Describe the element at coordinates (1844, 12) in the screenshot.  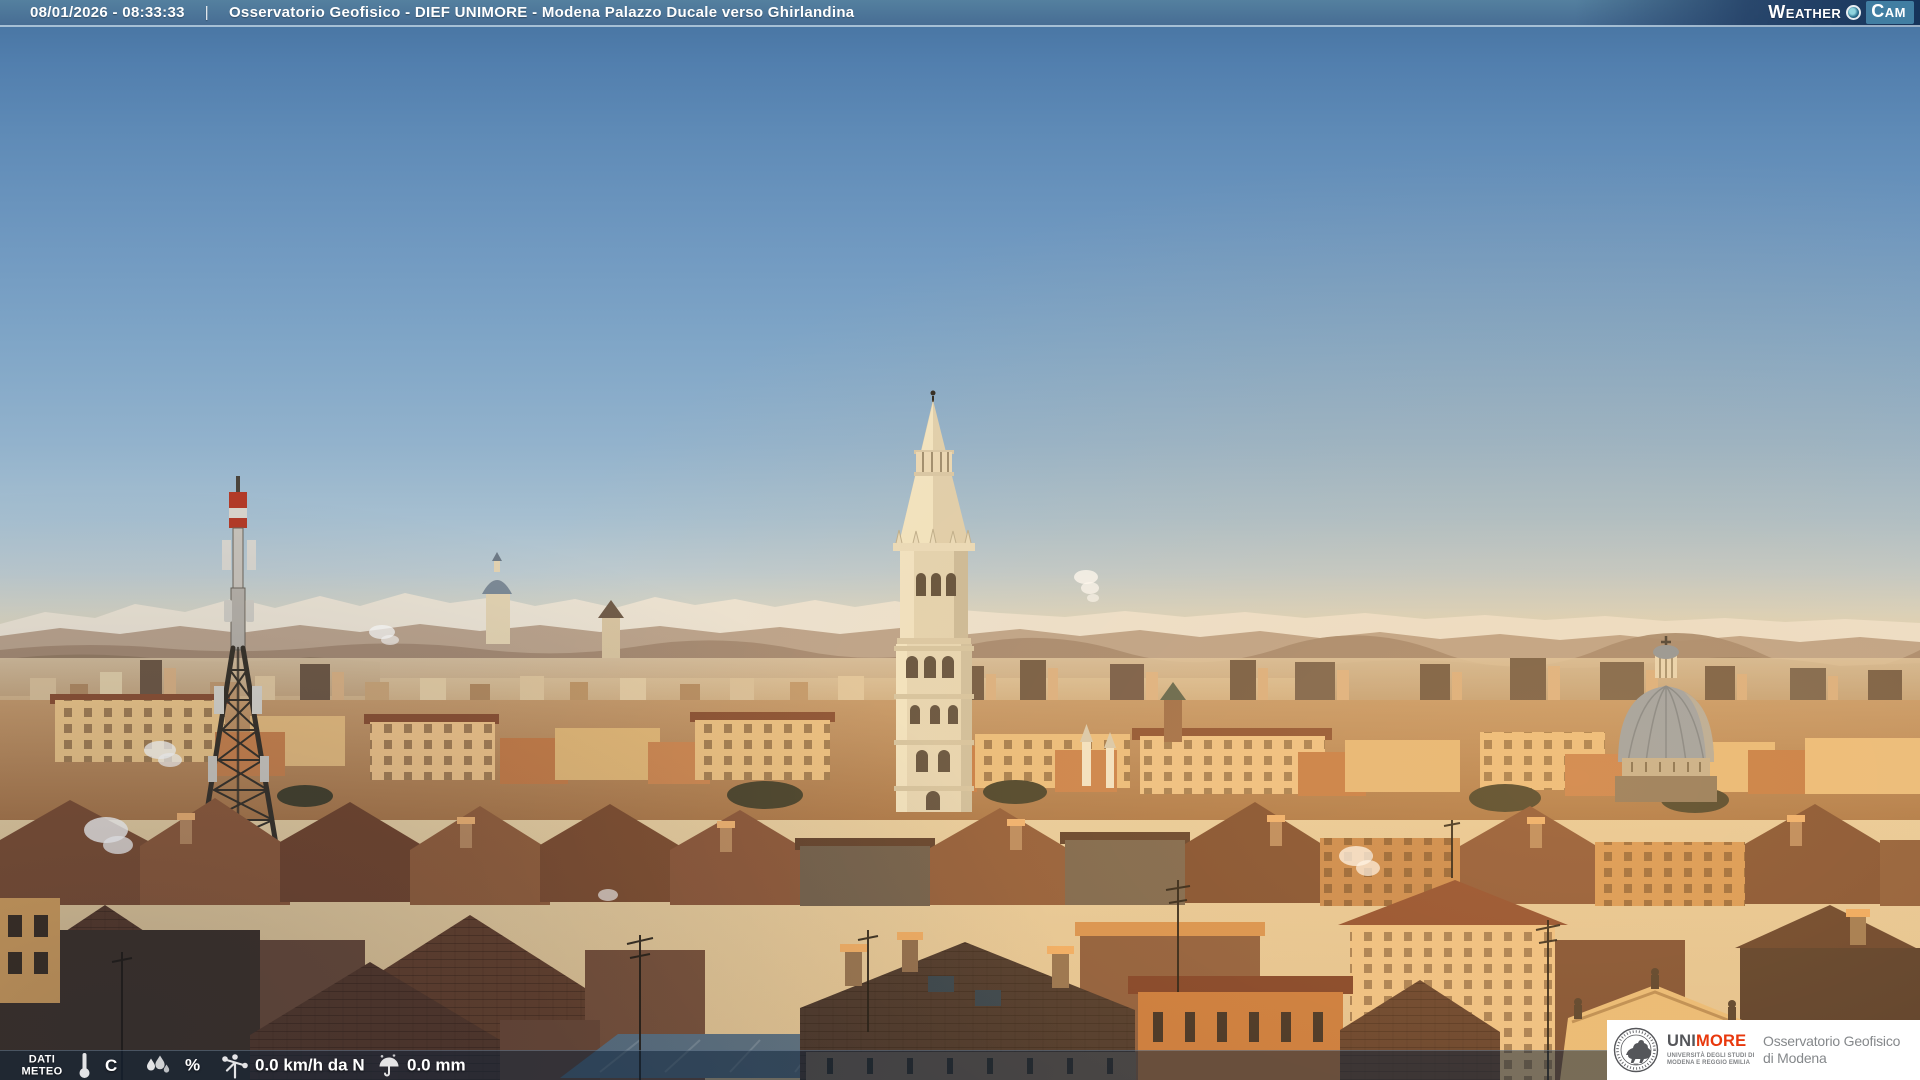
I see `weathercam-logo: Weather Cam` at that location.